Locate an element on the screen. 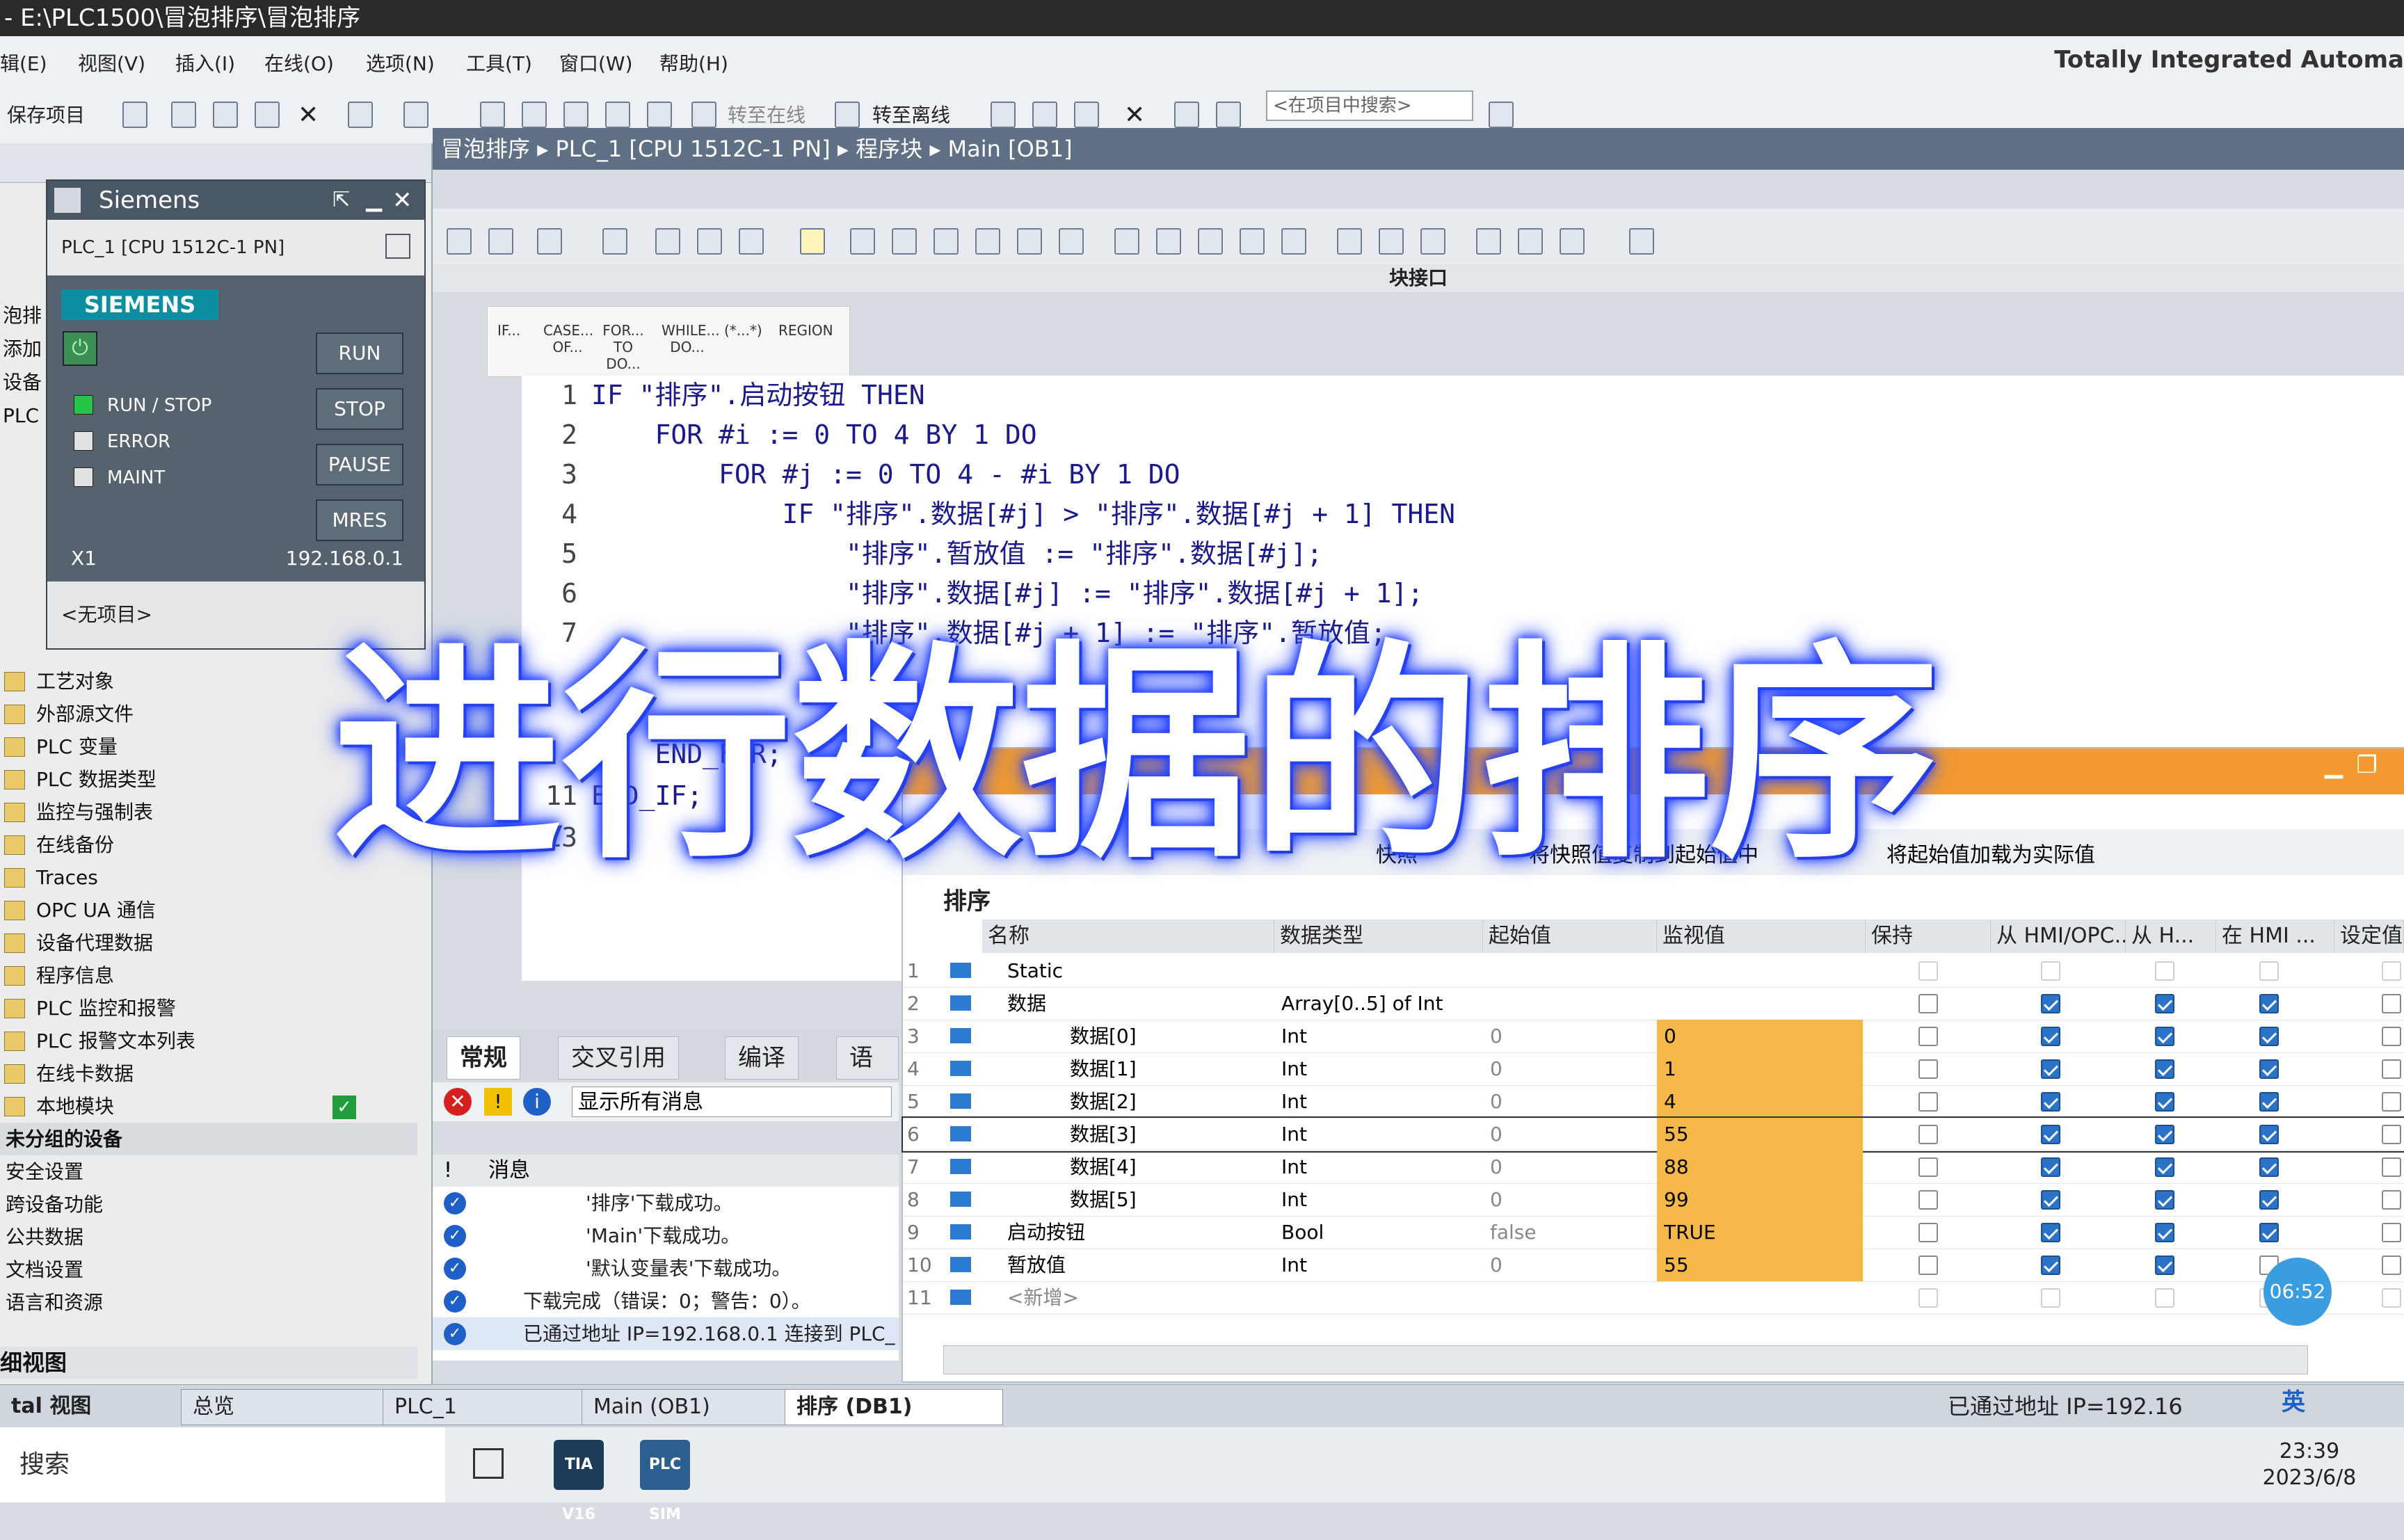 Image resolution: width=2404 pixels, height=1540 pixels. paste-icon is located at coordinates (267, 115).